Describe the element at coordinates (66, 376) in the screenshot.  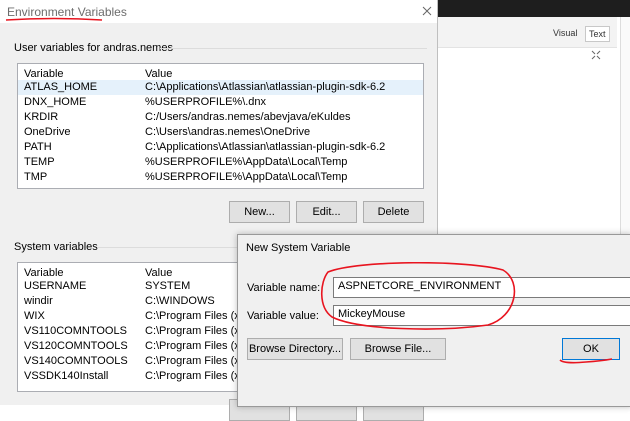
I see `variable-name: VSSDK140Install` at that location.